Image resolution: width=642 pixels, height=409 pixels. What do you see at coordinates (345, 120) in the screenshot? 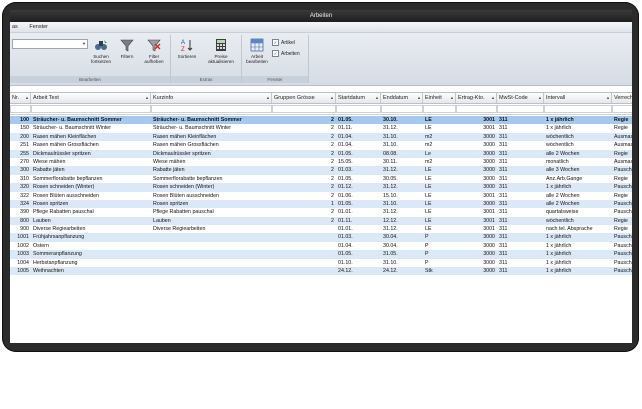
I see `cell-start: 01.05.` at bounding box center [345, 120].